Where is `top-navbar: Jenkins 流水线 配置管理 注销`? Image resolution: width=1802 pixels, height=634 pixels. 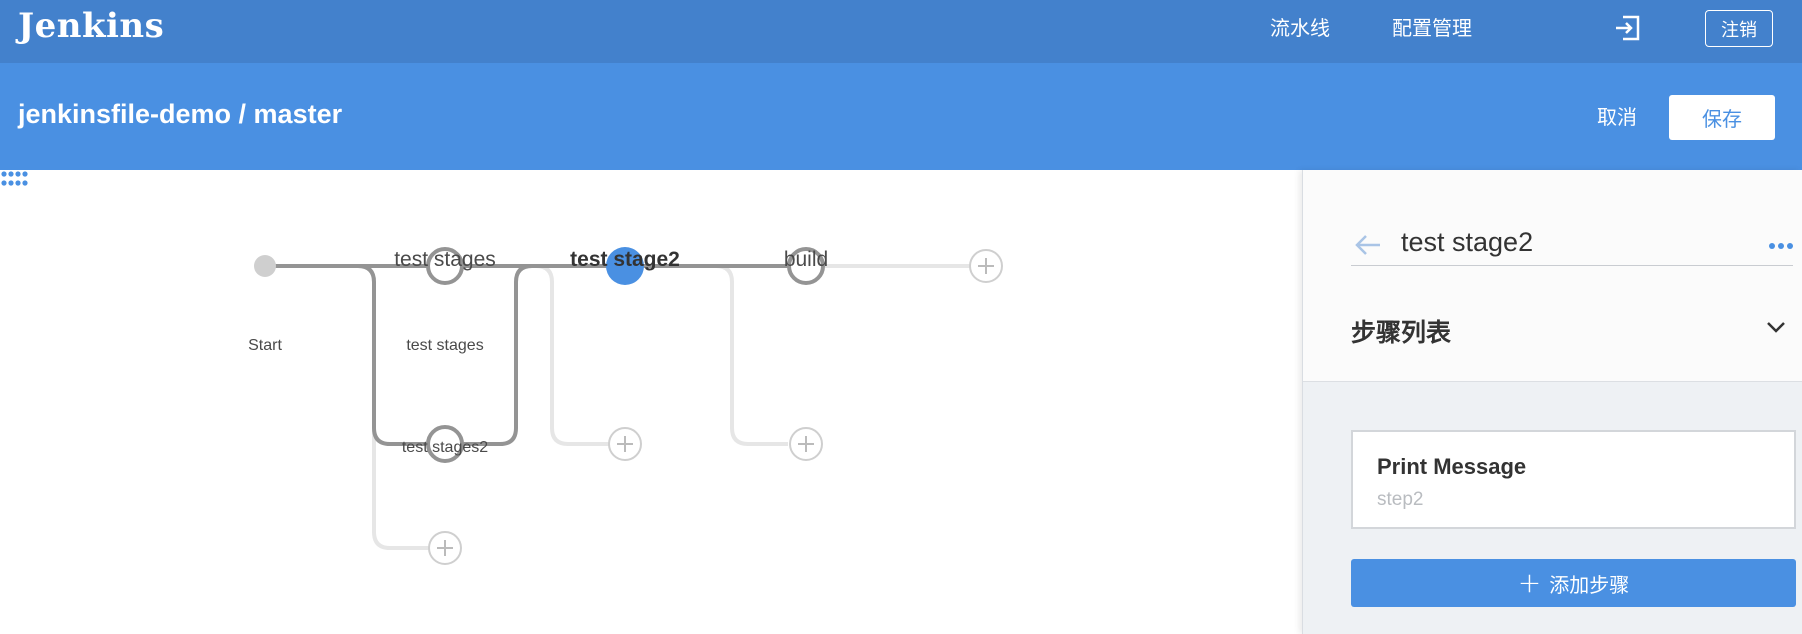
top-navbar: Jenkins 流水线 配置管理 注销 is located at coordinates (901, 31).